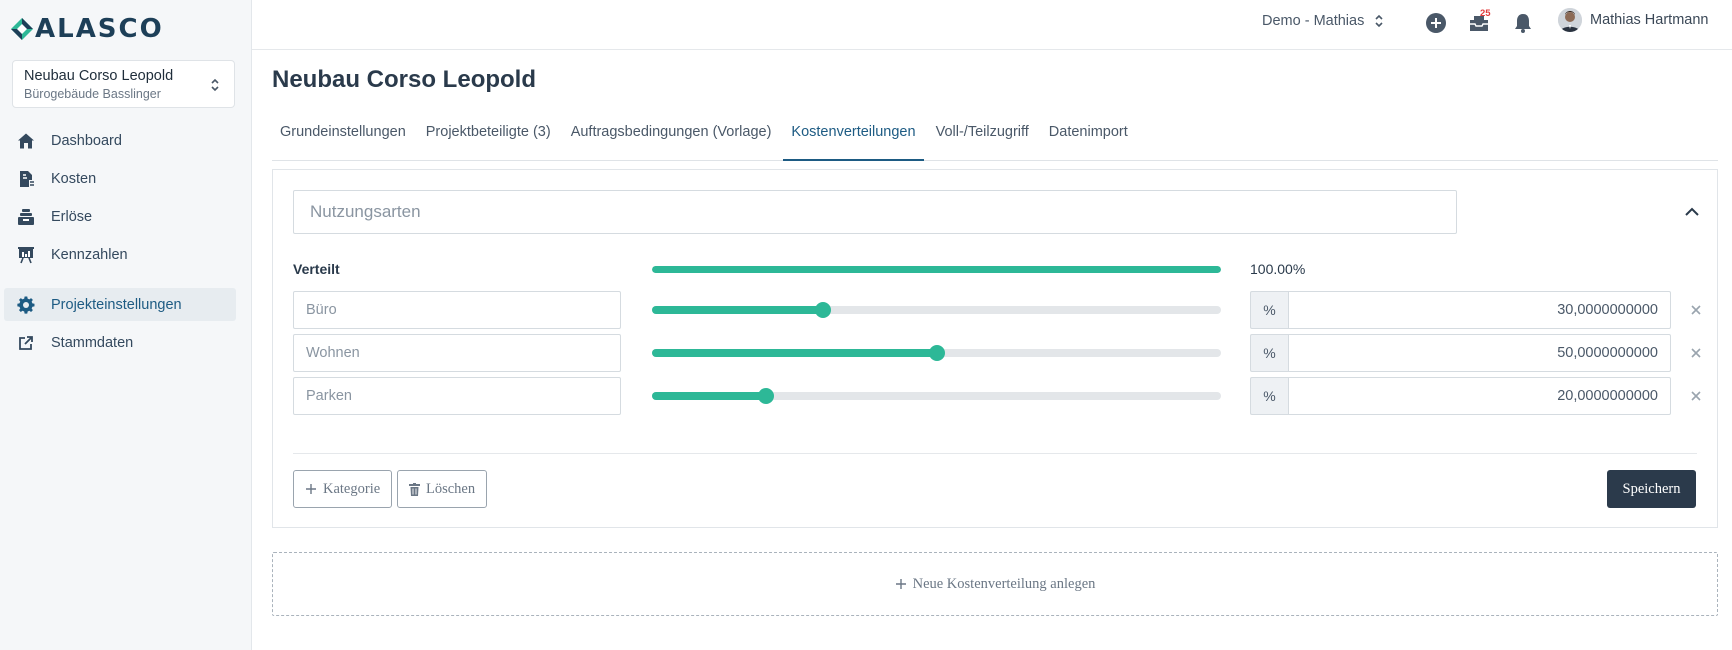  Describe the element at coordinates (414, 489) in the screenshot. I see `trash-icon` at that location.